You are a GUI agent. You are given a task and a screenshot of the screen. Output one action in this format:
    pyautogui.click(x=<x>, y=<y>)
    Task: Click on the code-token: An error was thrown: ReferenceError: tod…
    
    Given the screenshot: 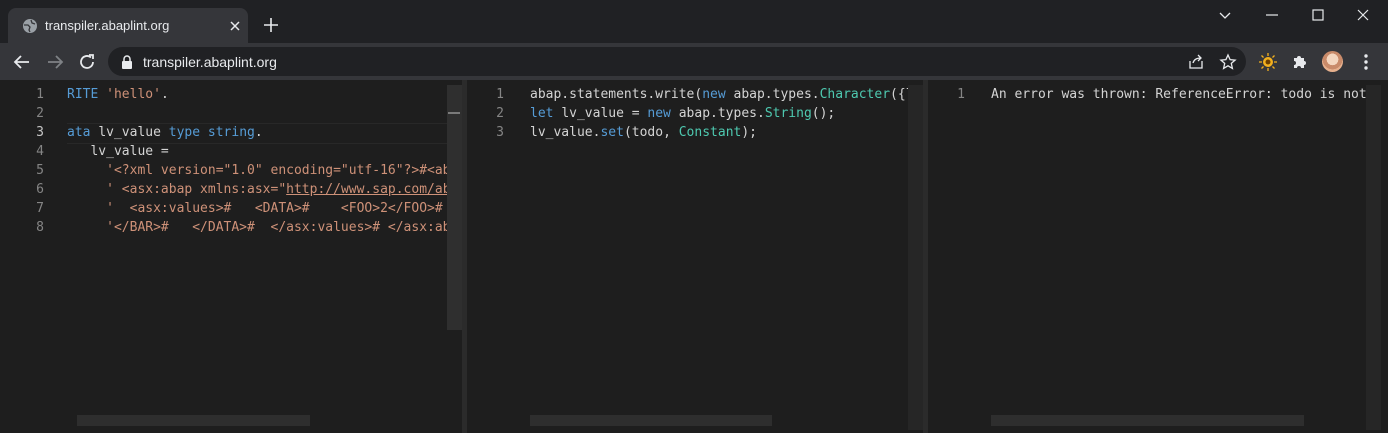 What is the action you would take?
    pyautogui.click(x=1178, y=94)
    